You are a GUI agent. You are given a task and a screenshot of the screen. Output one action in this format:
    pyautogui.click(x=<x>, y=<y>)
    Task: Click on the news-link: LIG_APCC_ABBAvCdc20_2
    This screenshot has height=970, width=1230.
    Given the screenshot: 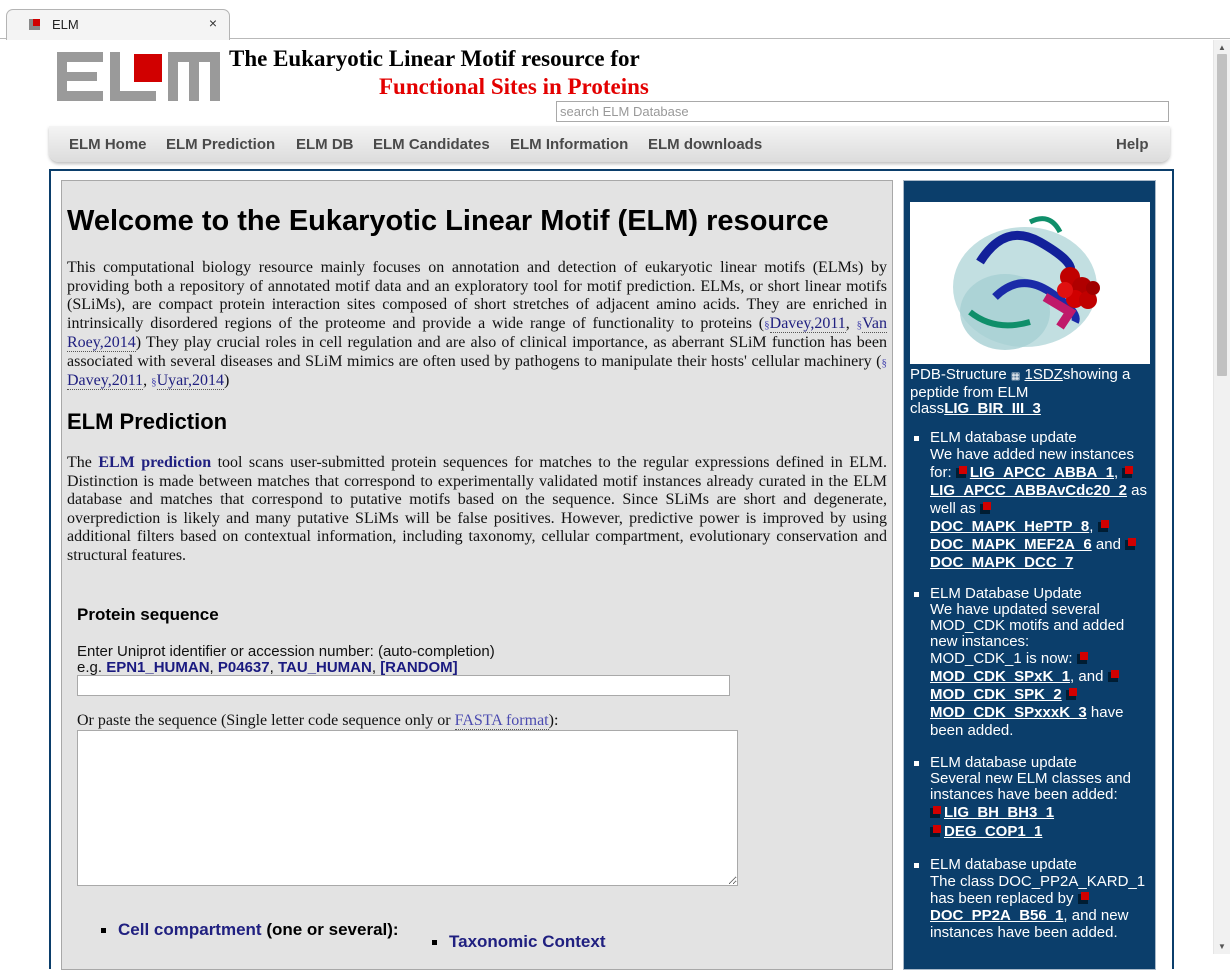 What is the action you would take?
    pyautogui.click(x=1028, y=490)
    